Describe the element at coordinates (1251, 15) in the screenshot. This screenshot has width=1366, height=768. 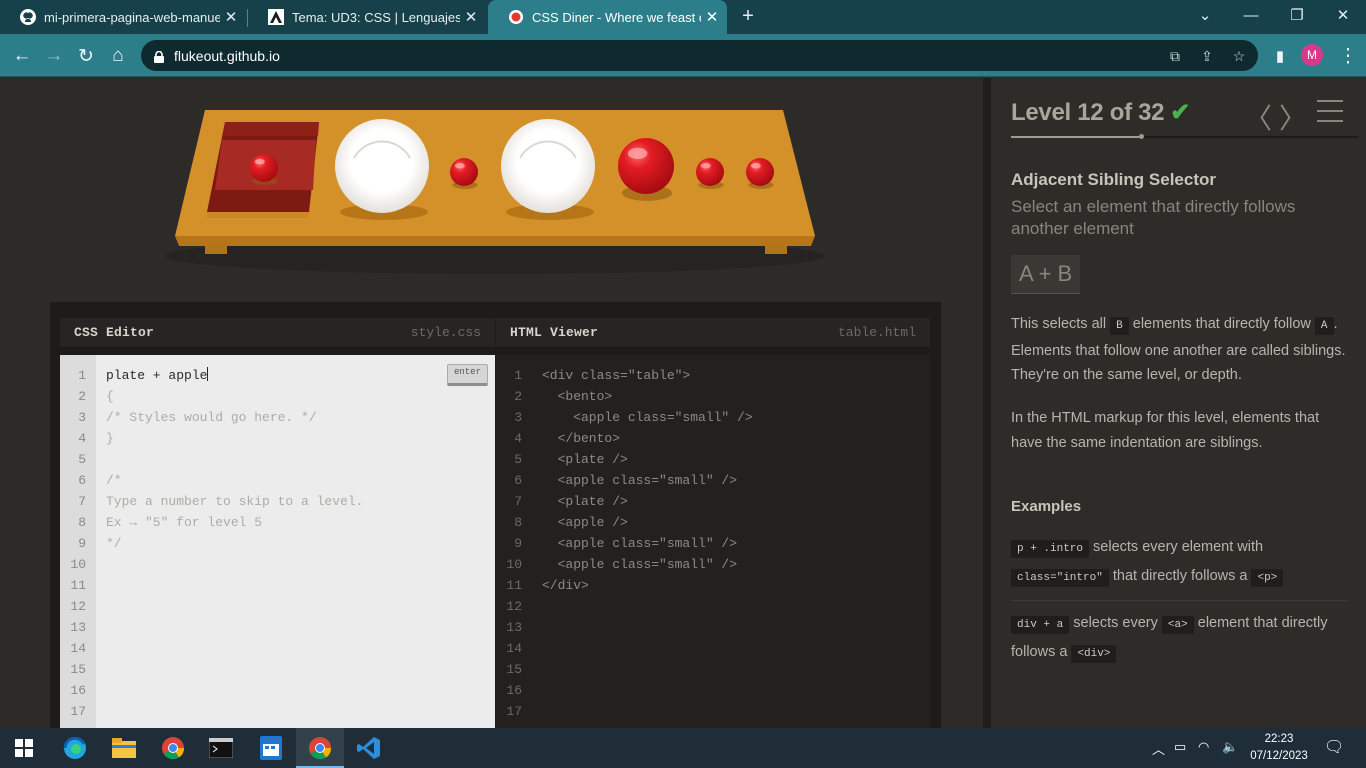
I see `minimize-icon: —` at that location.